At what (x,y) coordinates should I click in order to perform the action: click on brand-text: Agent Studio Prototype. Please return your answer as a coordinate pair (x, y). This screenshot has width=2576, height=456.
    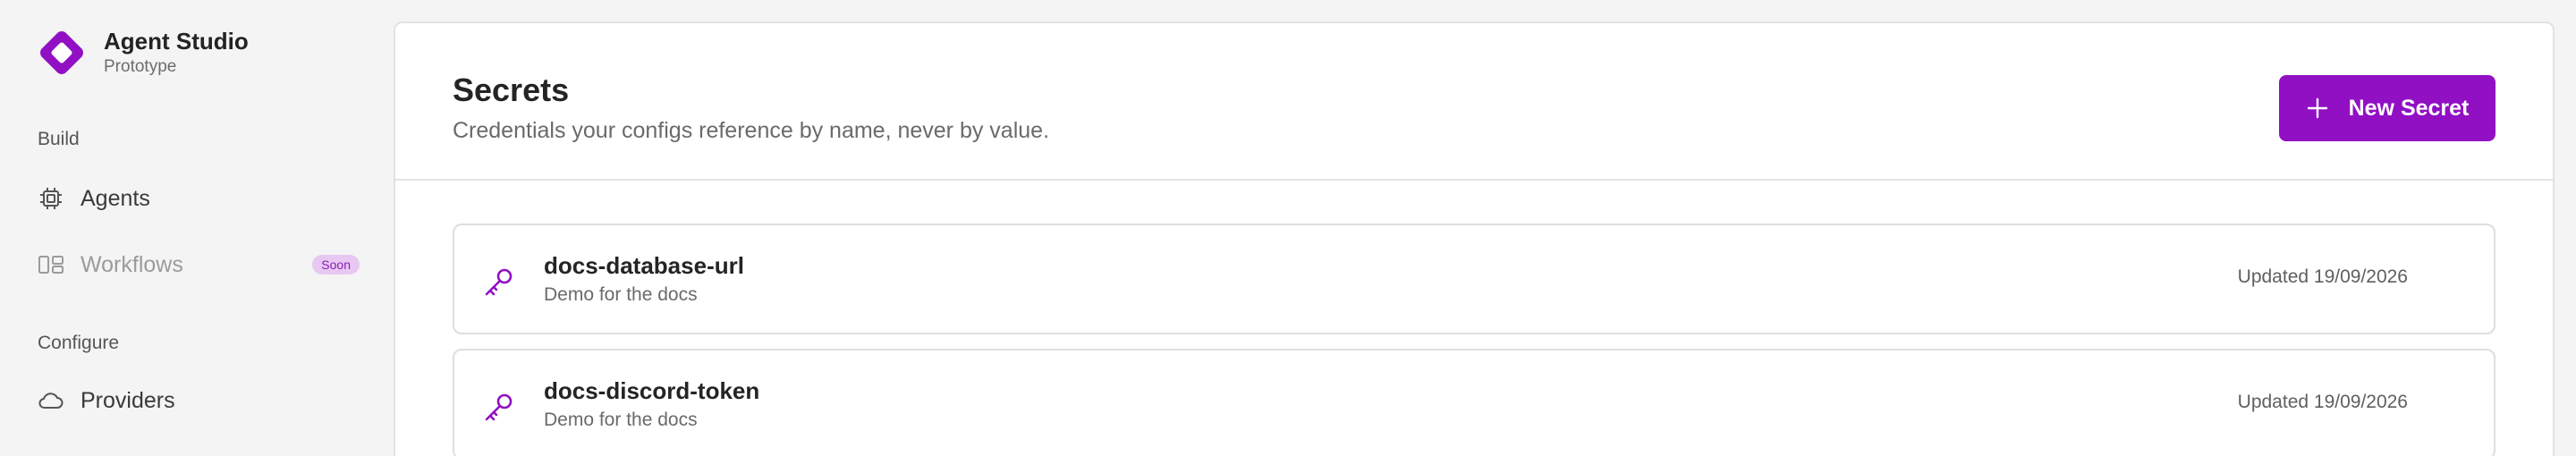
    Looking at the image, I should click on (176, 53).